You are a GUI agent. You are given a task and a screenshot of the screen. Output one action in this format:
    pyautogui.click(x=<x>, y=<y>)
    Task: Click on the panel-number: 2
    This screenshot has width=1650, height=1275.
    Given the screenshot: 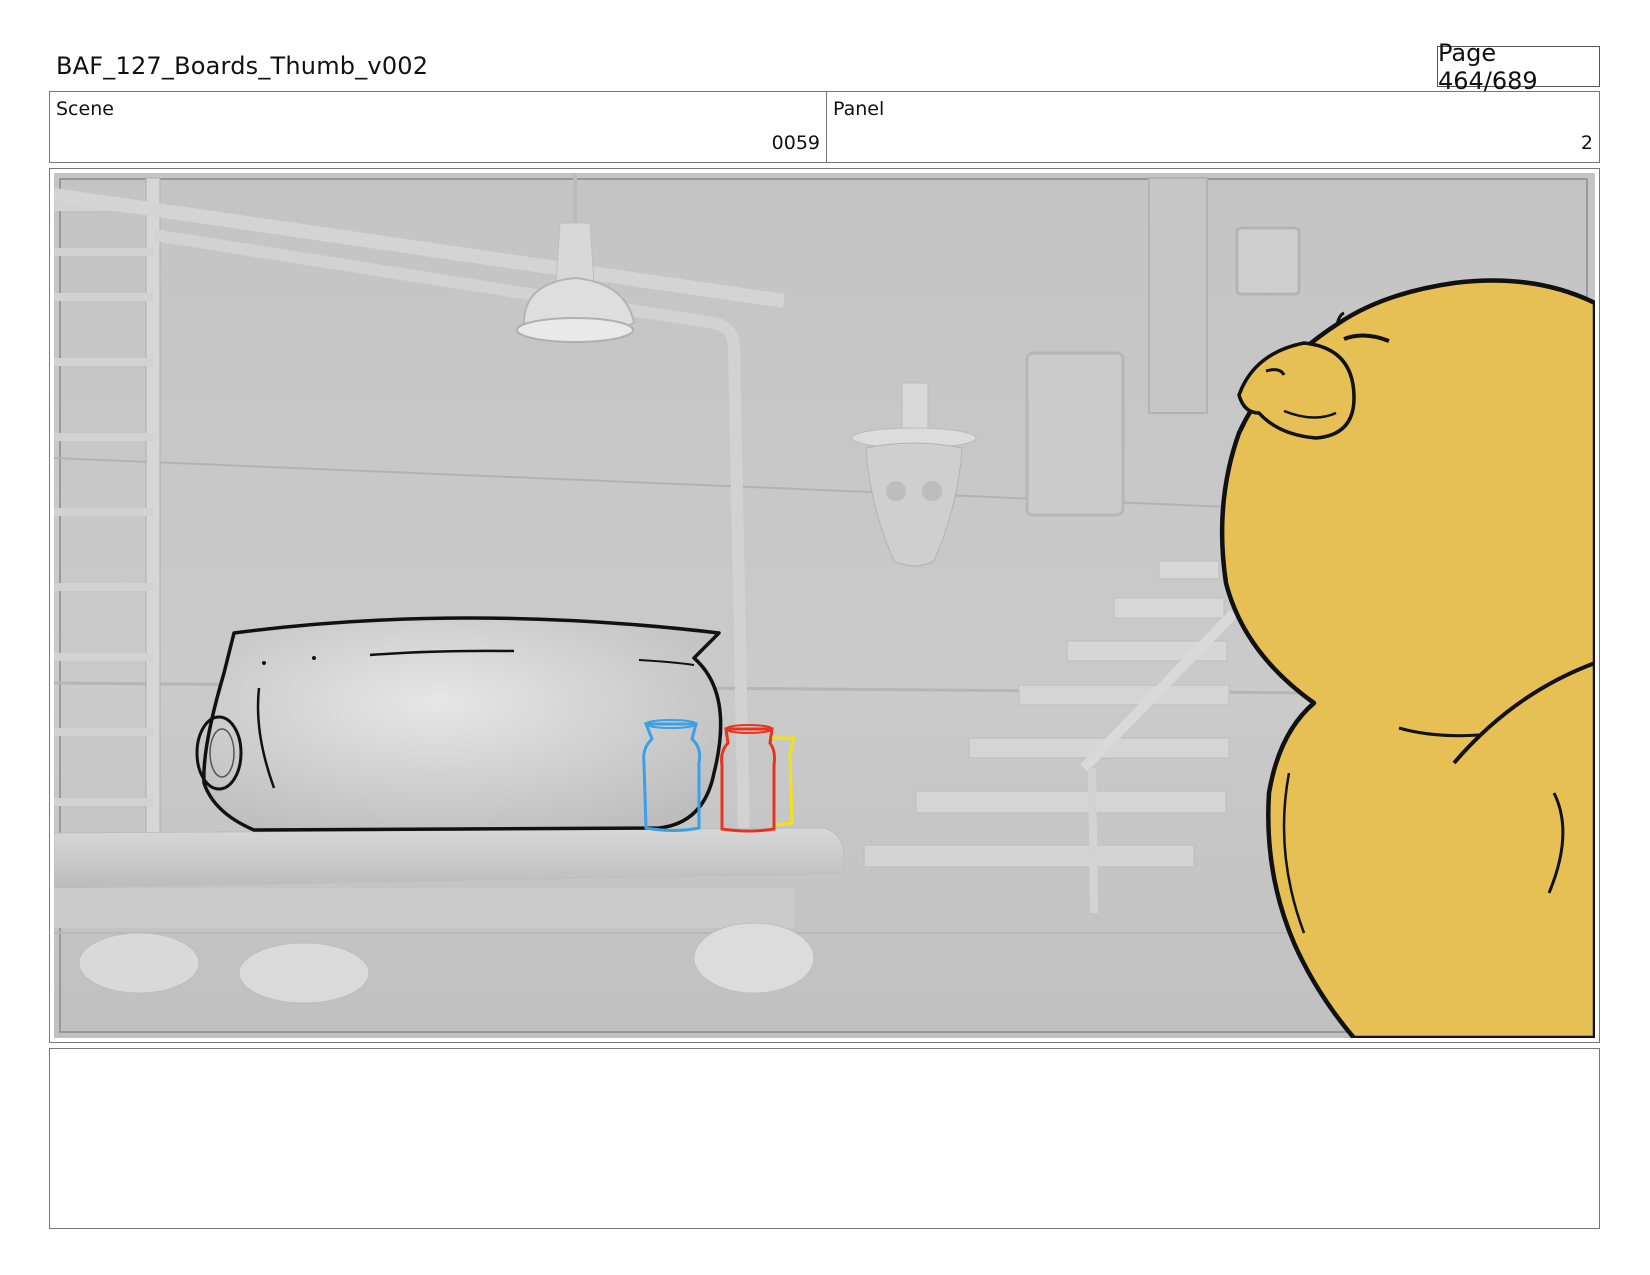 What is the action you would take?
    pyautogui.click(x=1586, y=143)
    